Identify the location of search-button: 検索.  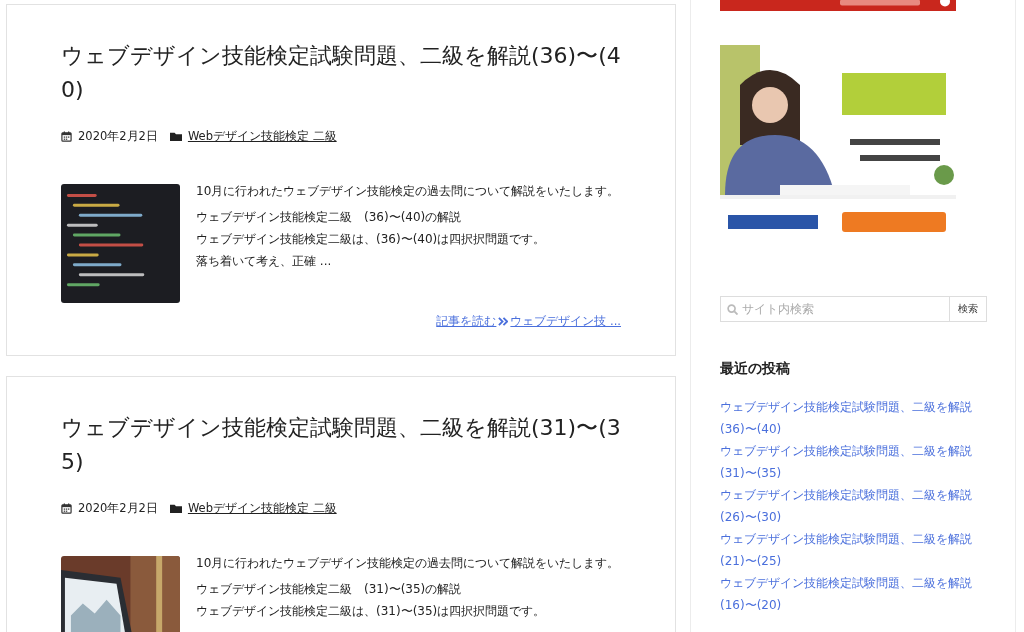
(968, 309).